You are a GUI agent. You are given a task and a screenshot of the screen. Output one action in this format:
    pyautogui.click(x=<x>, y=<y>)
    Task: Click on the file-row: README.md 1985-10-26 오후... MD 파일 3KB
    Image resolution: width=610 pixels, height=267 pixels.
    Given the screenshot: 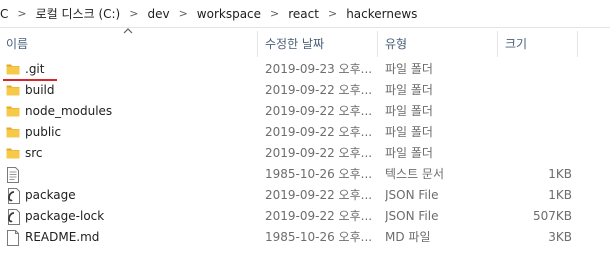 What is the action you would take?
    pyautogui.click(x=305, y=237)
    